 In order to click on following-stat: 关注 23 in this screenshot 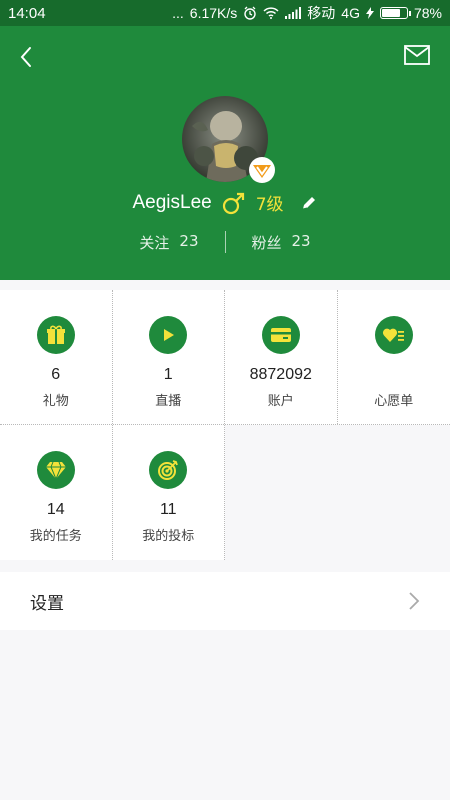, I will do `click(168, 242)`.